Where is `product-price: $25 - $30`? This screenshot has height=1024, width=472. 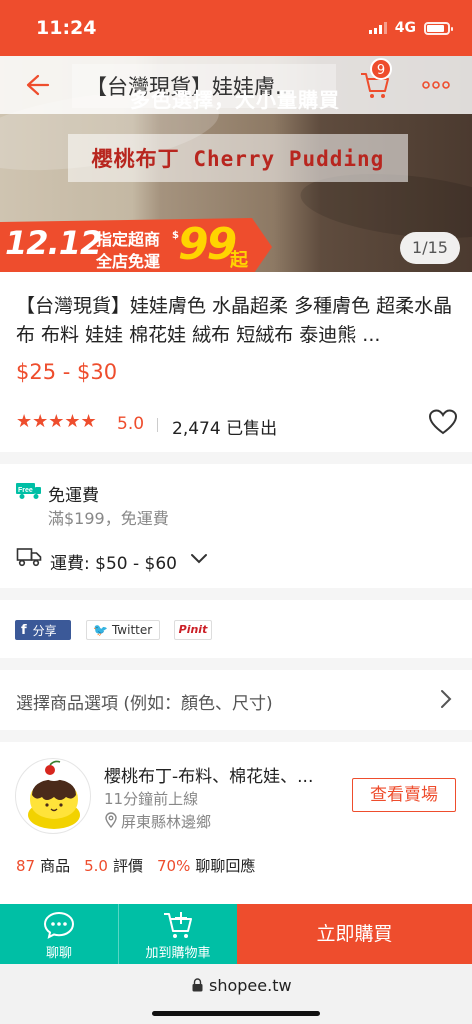
product-price: $25 - $30 is located at coordinates (67, 372).